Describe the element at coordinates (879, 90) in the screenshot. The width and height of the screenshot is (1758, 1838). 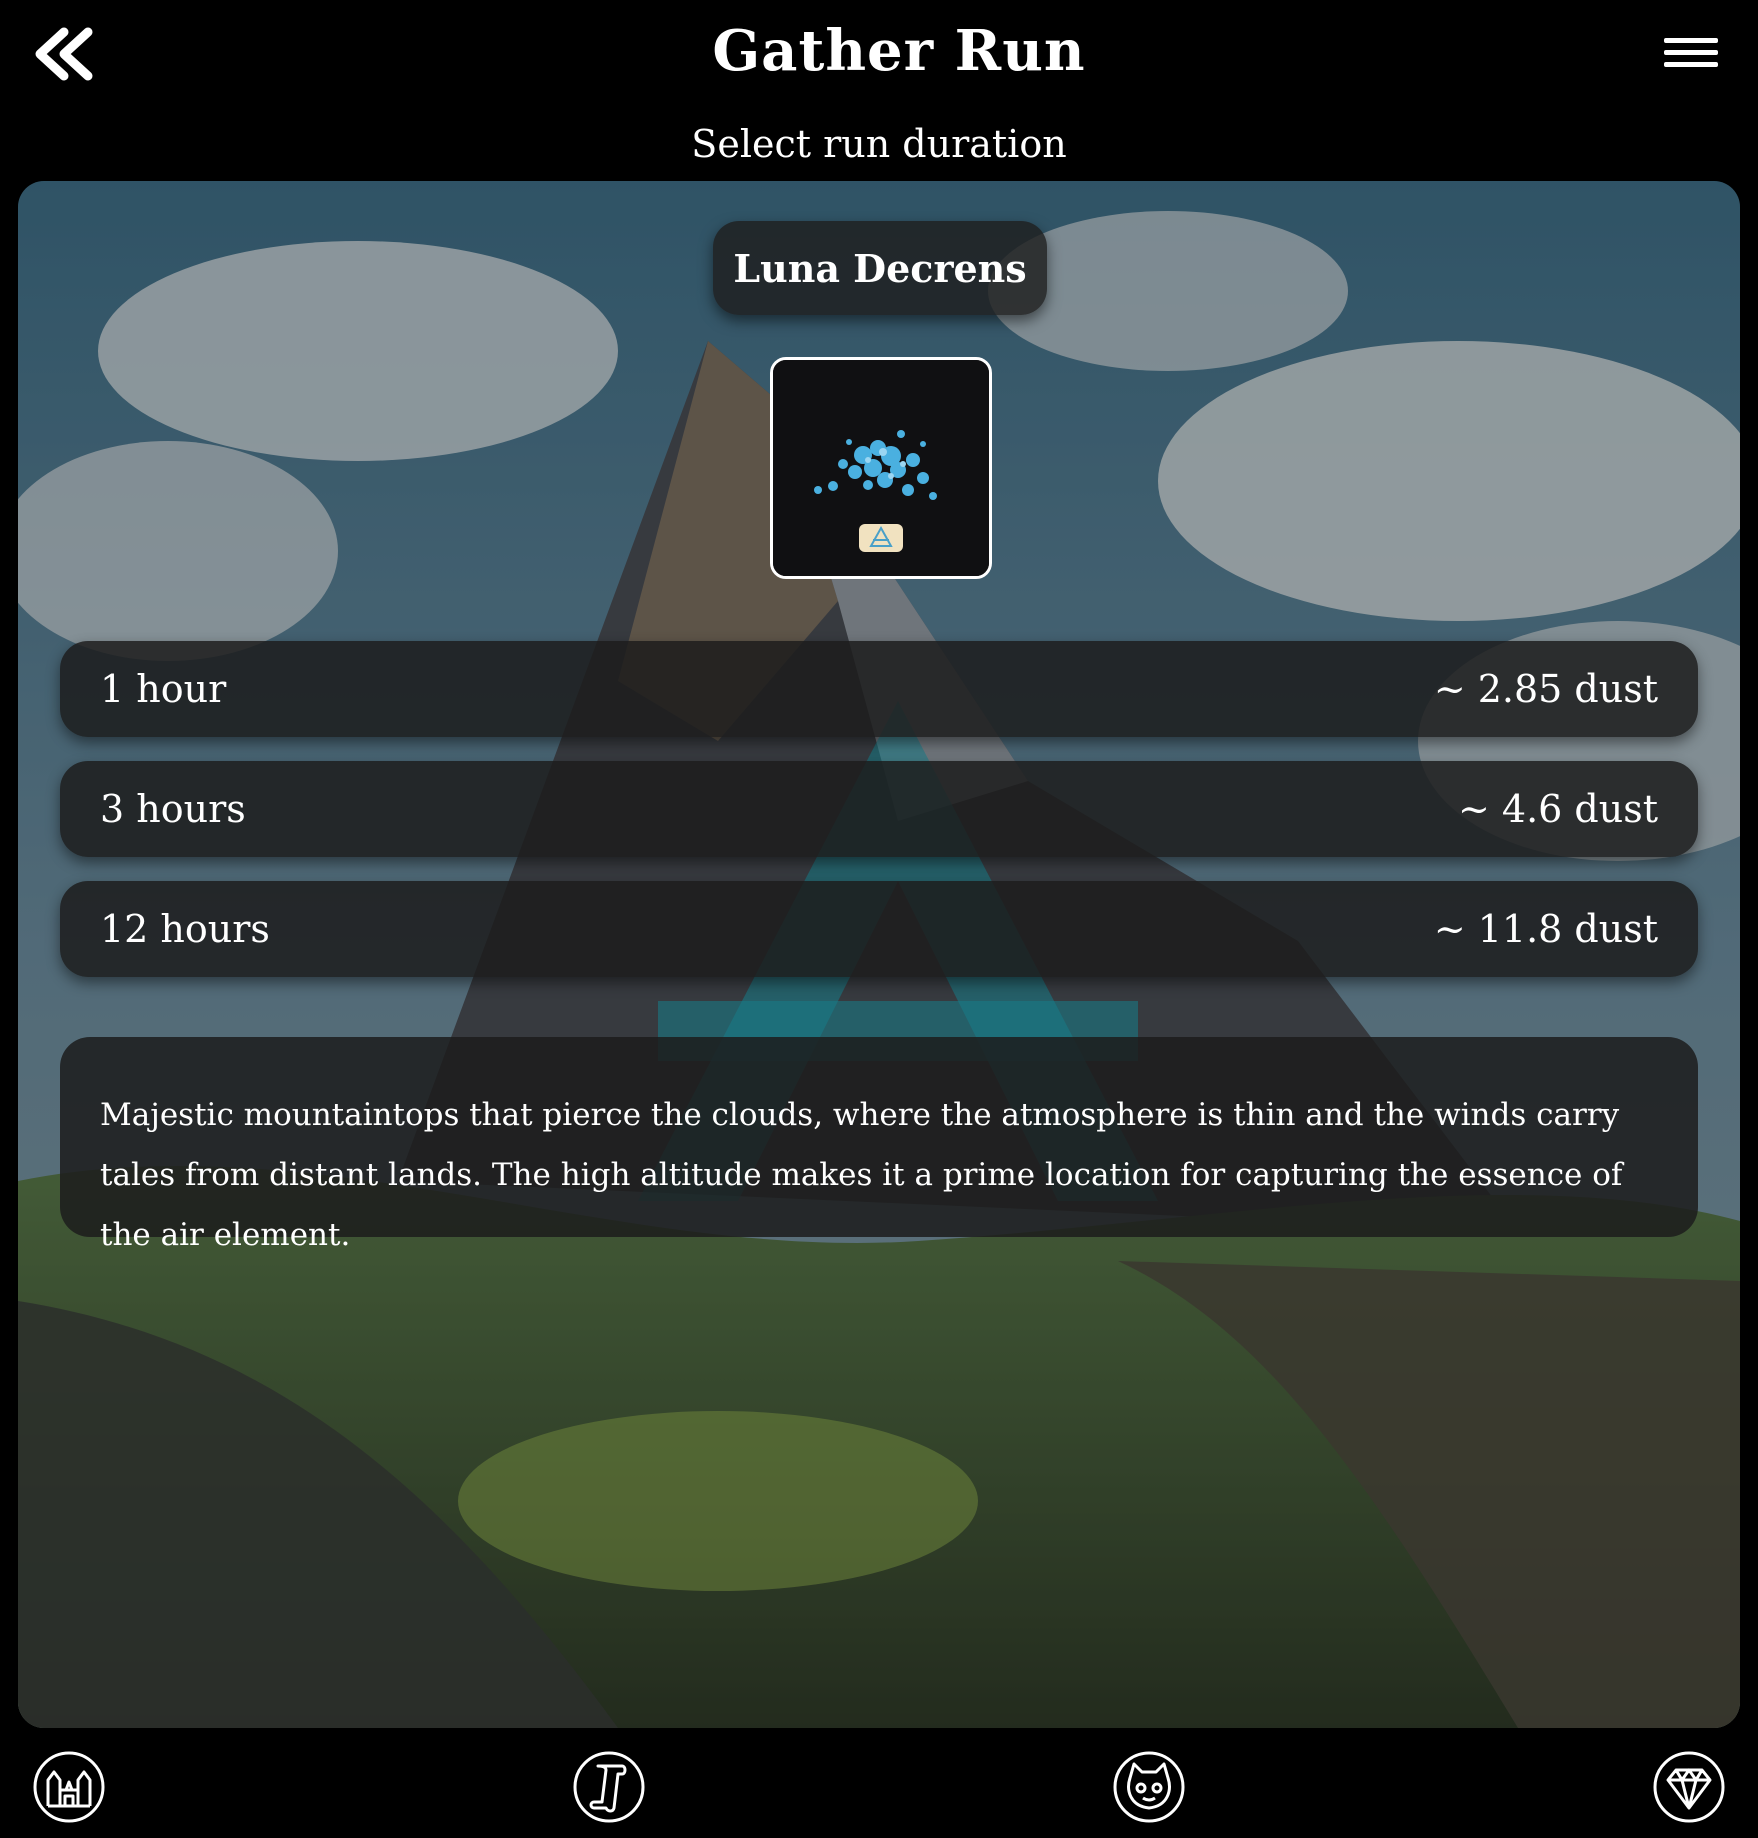
I see `top-bar: Gather Run Select run duration` at that location.